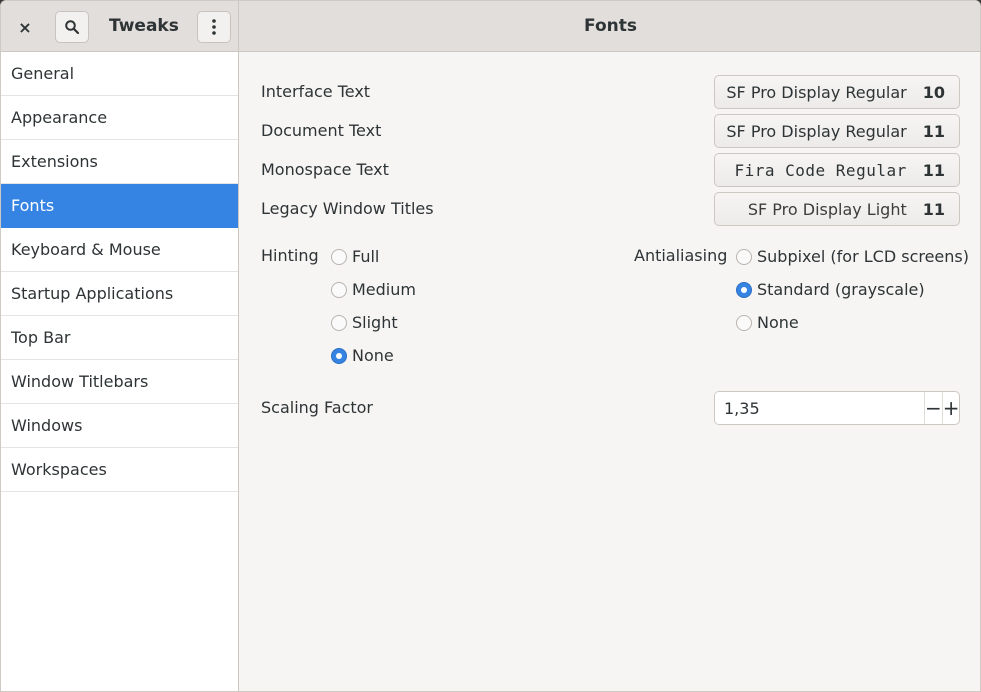 The image size is (981, 692). I want to click on antialiasing-option-label: Standard (grayscale), so click(841, 289).